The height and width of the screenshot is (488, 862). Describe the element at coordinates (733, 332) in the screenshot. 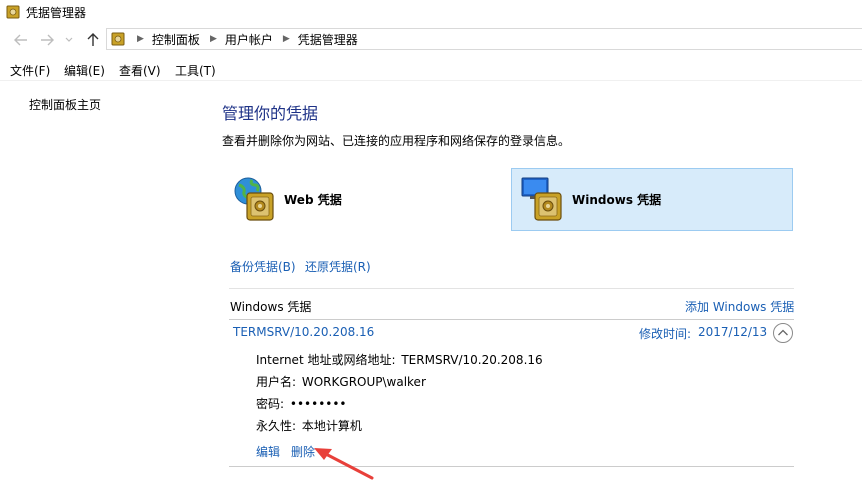

I see `modified-date: 2017/12/13` at that location.